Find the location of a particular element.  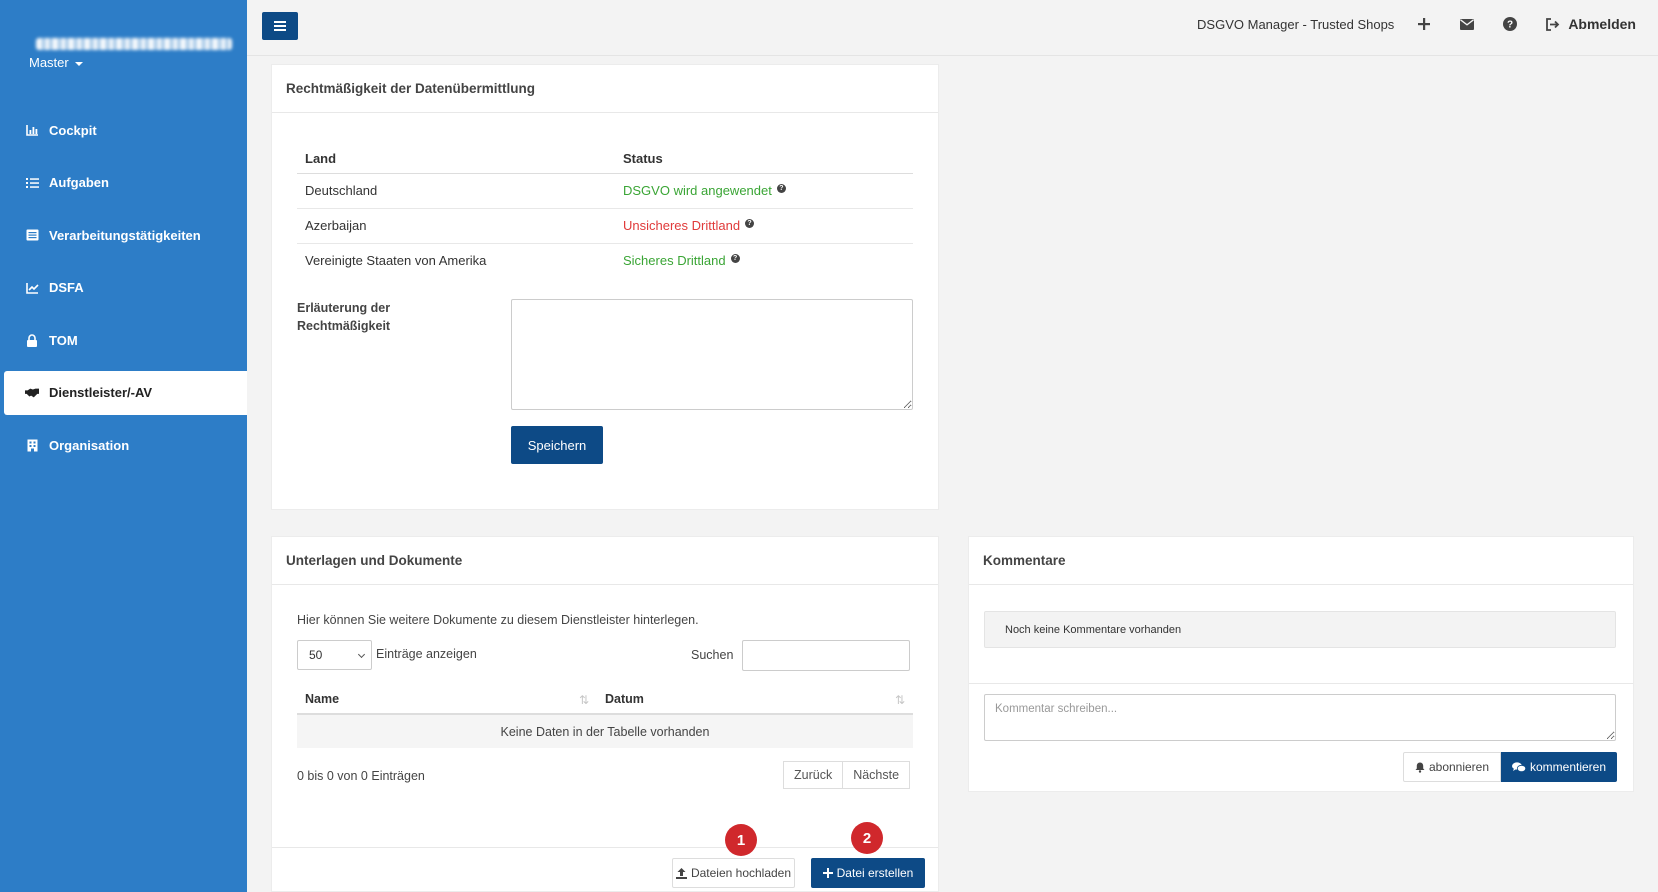

sidebar-item-label: Dienstleister/-AV is located at coordinates (101, 392).